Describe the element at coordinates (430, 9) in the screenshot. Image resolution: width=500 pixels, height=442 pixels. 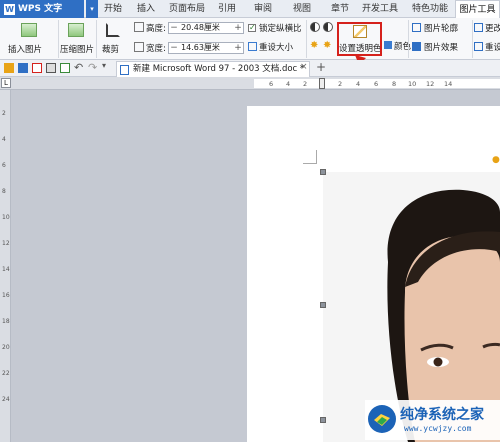
I see `tab-features: 特色功能` at that location.